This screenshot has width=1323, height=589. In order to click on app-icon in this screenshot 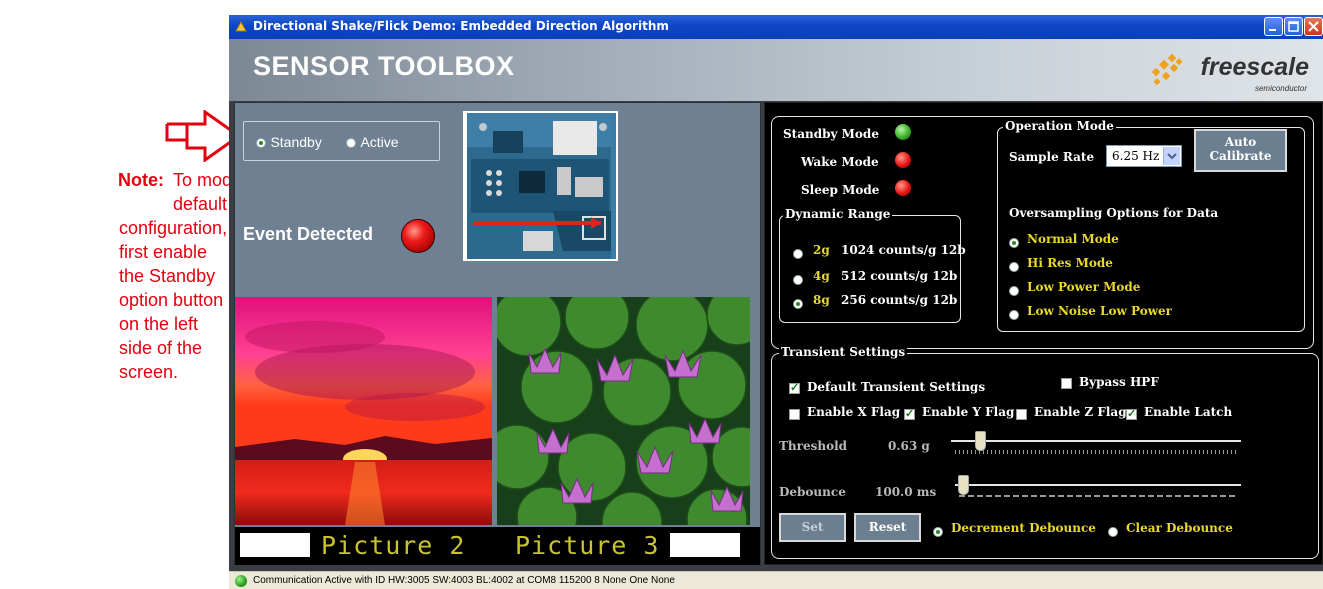, I will do `click(241, 26)`.